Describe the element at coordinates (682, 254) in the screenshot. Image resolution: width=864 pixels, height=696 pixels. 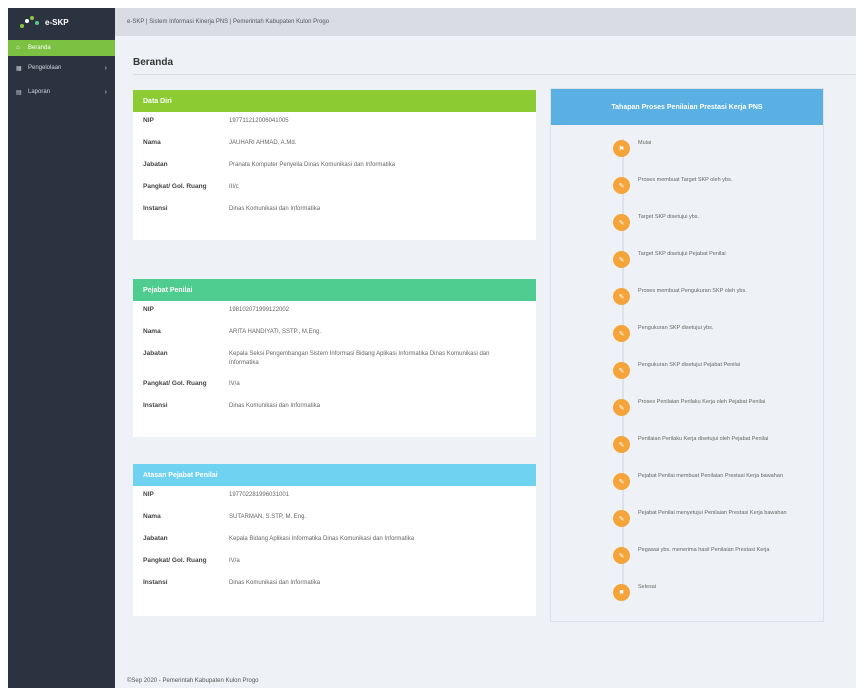
I see `step-label: Target SKP disetujui Pejabat Penilai` at that location.